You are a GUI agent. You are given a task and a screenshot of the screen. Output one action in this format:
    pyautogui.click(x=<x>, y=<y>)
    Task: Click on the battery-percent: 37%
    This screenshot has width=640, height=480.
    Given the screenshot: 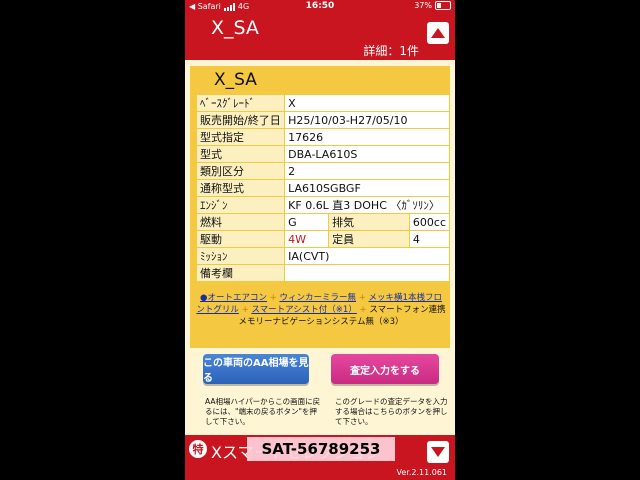 What is the action you would take?
    pyautogui.click(x=423, y=5)
    